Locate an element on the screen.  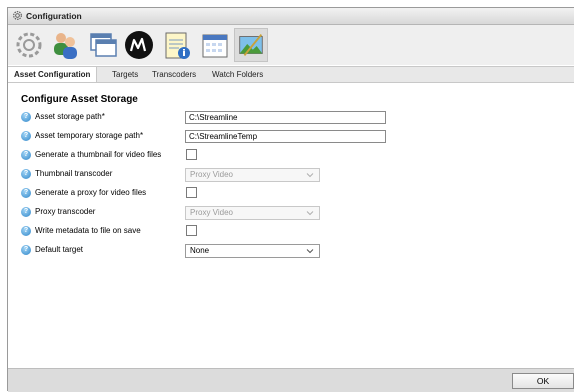
temp-path-label: Asset temporary storage path* is located at coordinates (89, 135).